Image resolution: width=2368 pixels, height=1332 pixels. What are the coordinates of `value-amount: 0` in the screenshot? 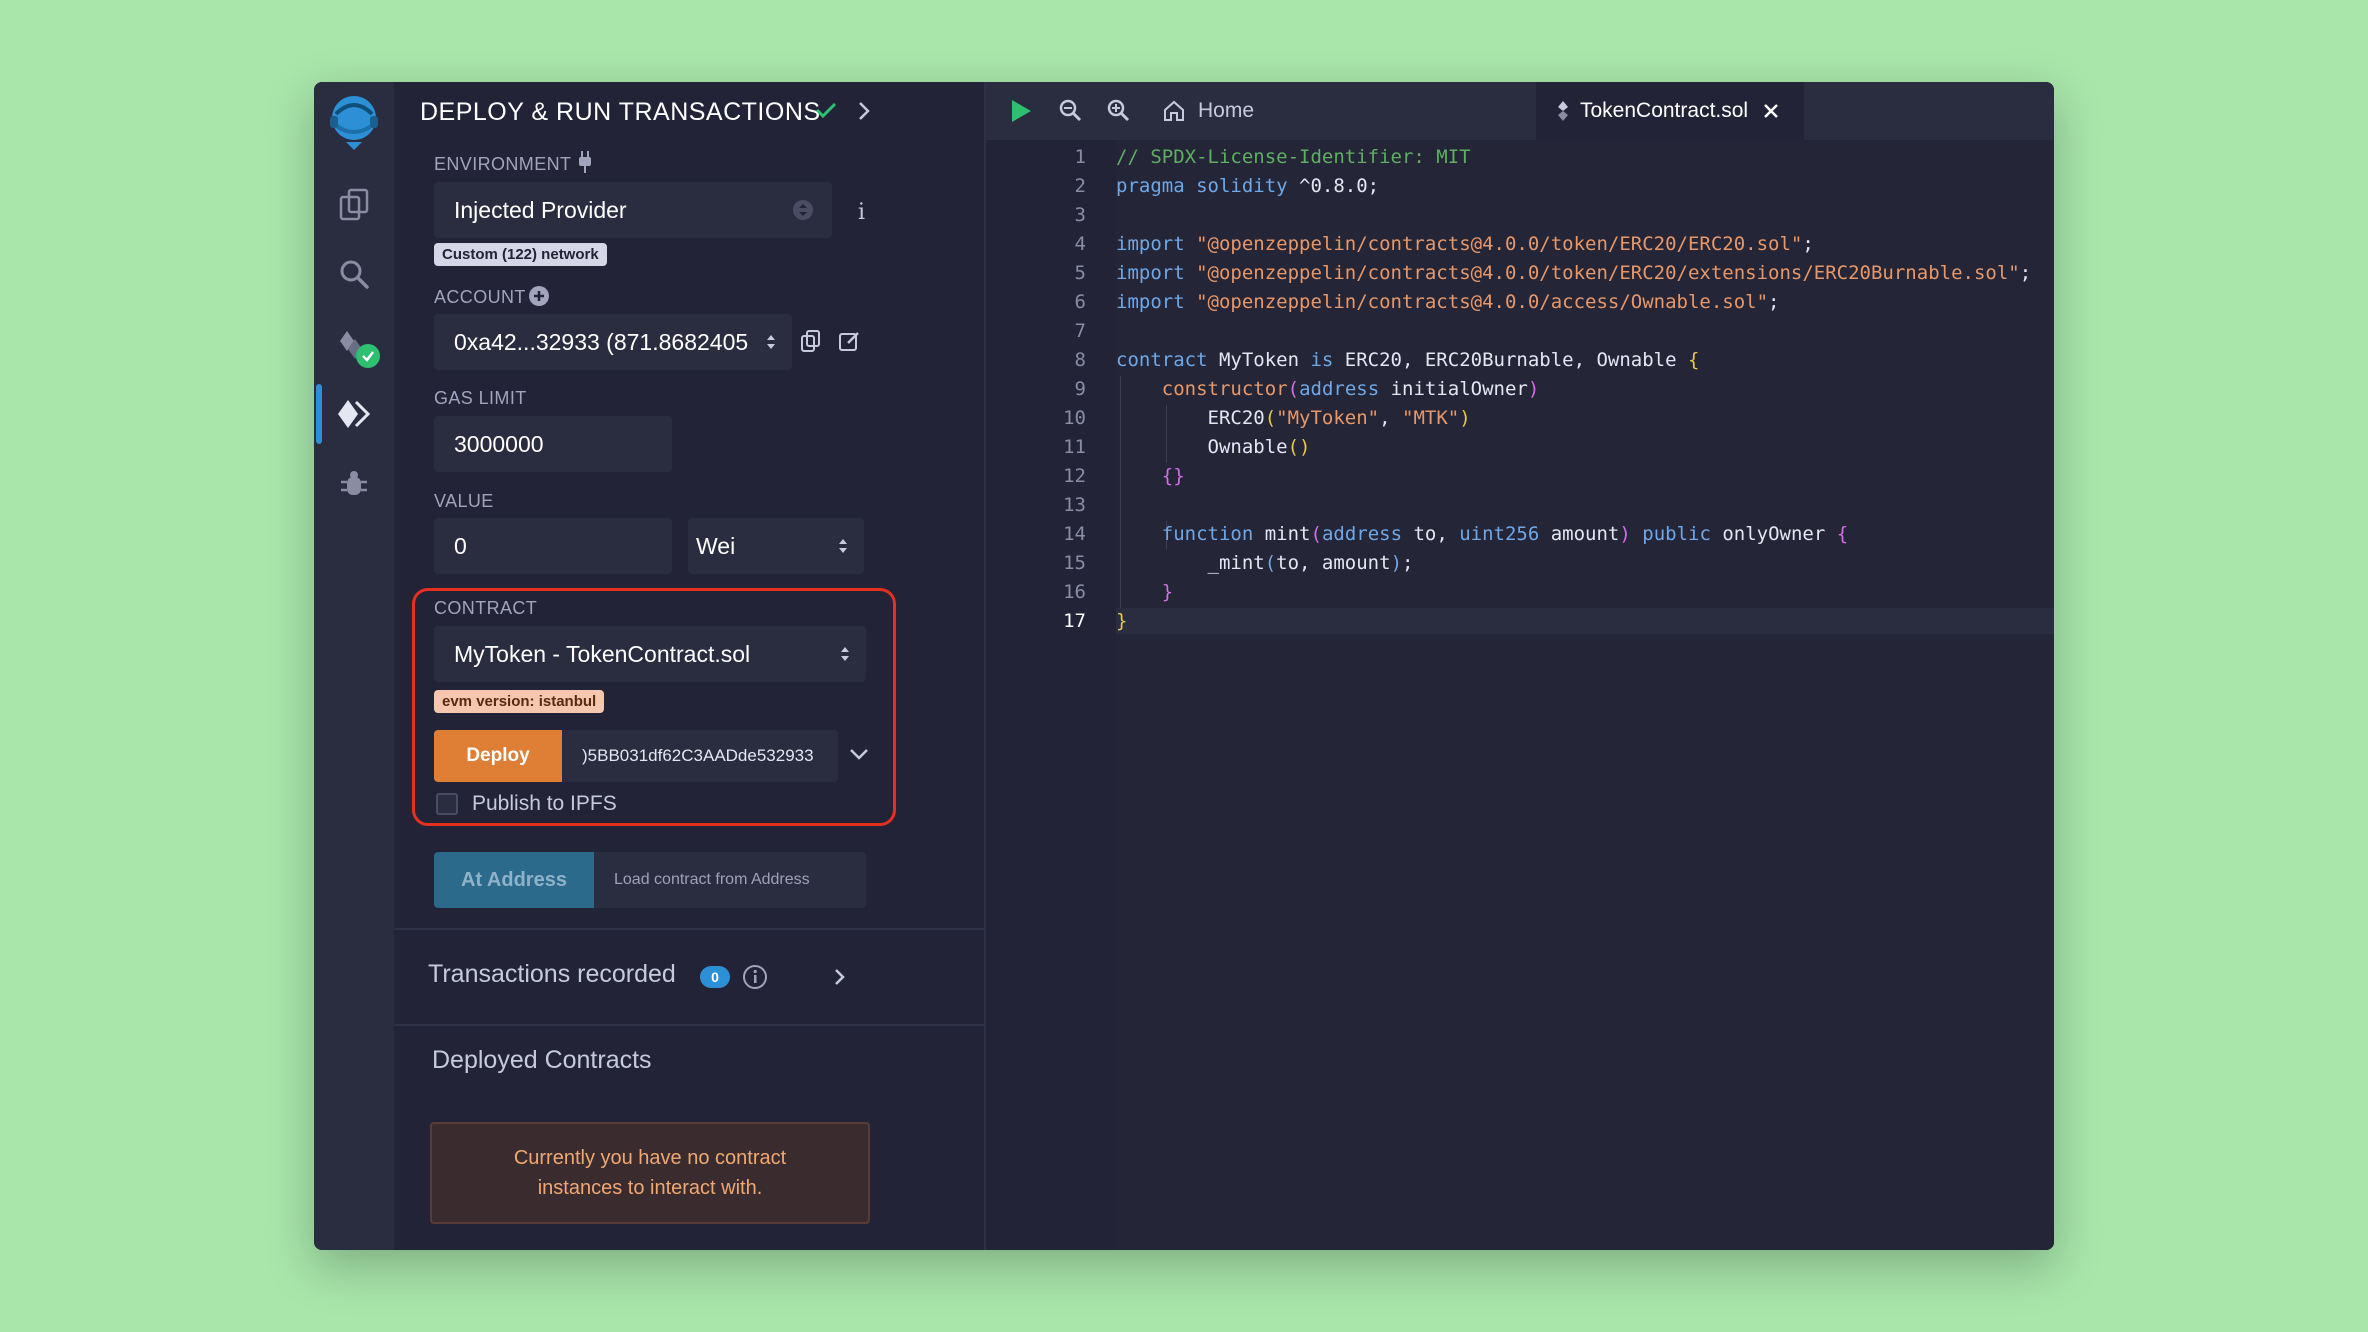 It's located at (460, 545).